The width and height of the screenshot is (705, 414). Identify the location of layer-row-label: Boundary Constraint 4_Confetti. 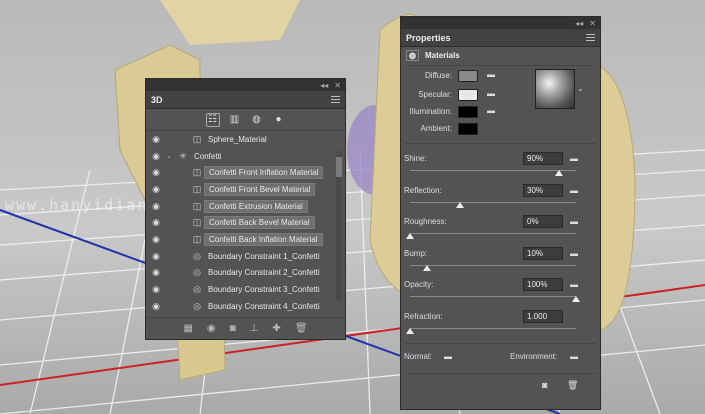
(264, 306).